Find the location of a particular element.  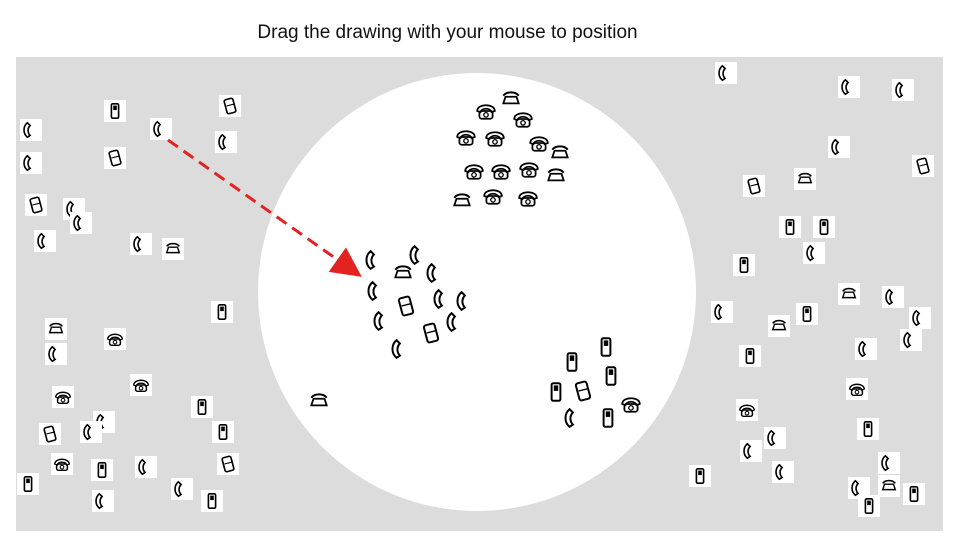

desk-phone-icon is located at coordinates (511, 98).